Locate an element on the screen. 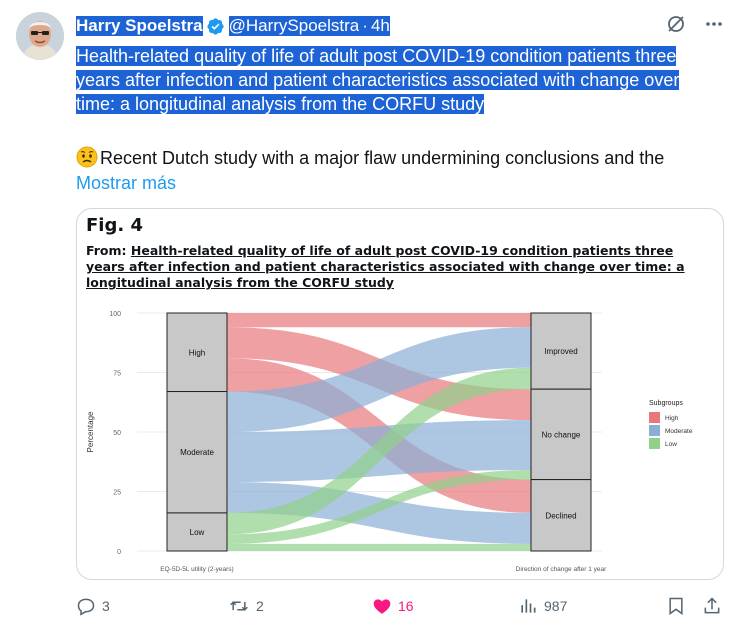 The height and width of the screenshot is (632, 744). worried-face-emoji is located at coordinates (87, 157).